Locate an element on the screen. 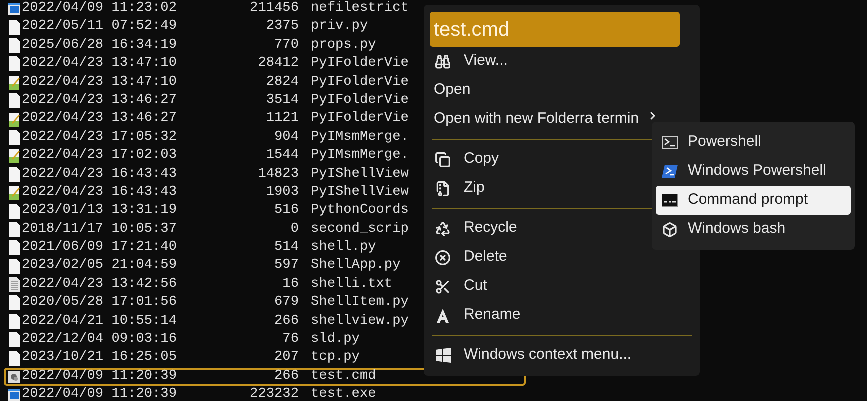  file-name: sld.py is located at coordinates (335, 340).